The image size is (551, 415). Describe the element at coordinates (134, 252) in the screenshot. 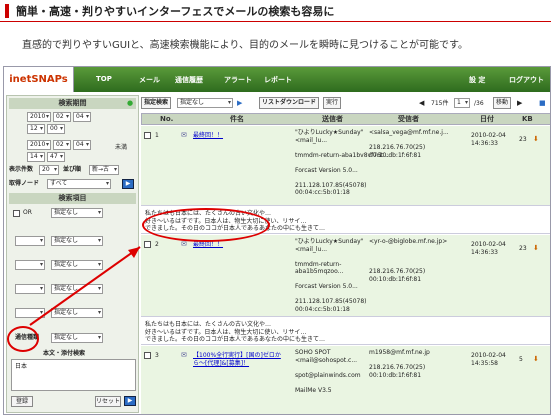

I see `annotation-arrowhead` at that location.